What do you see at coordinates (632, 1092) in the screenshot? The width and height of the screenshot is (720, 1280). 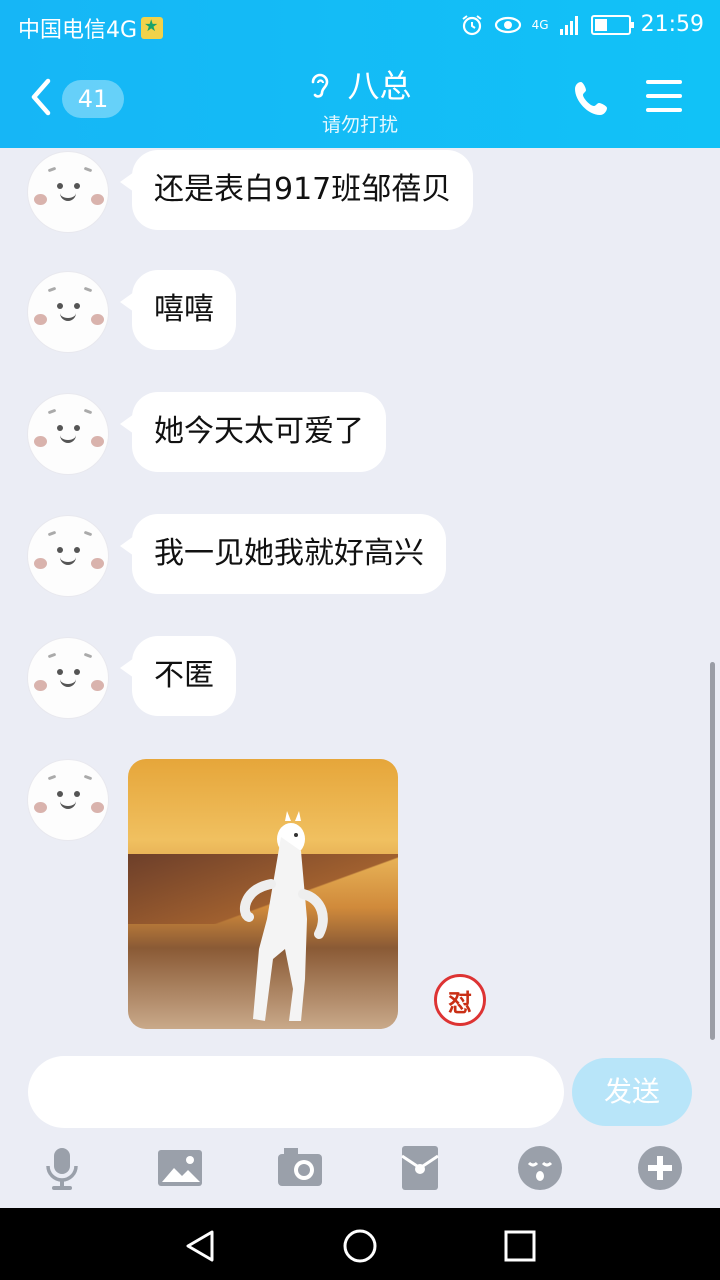 I see `send-button: 发送` at bounding box center [632, 1092].